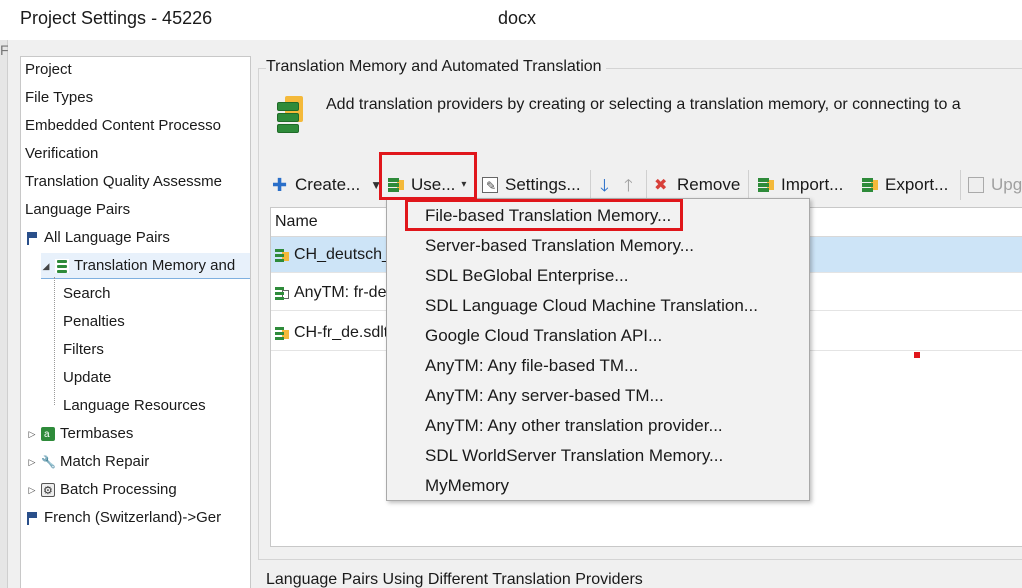 The height and width of the screenshot is (588, 1022). I want to click on upgrade-label: Upg, so click(1006, 184).